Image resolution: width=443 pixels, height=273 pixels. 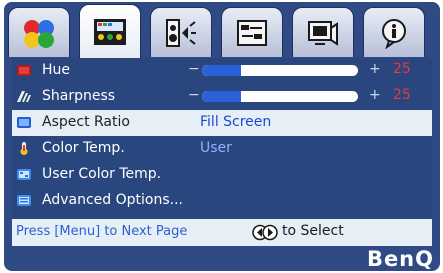 I want to click on sharpness-slider-fill, so click(x=221, y=96).